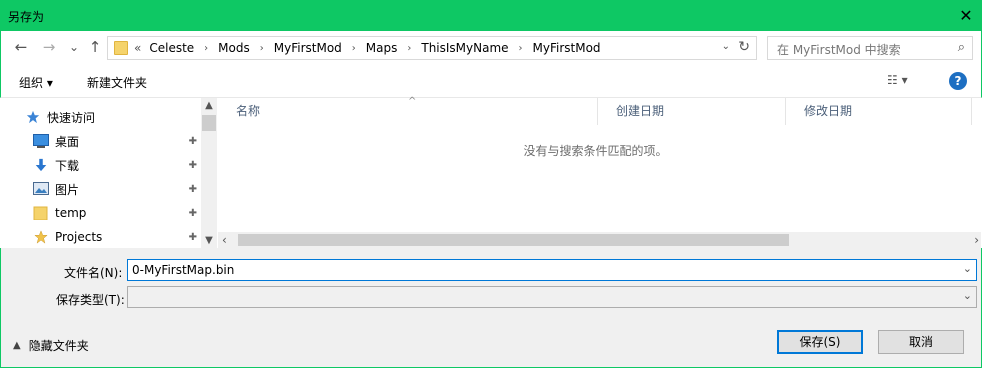  What do you see at coordinates (67, 165) in the screenshot?
I see `sidebar-item-label: 下载` at bounding box center [67, 165].